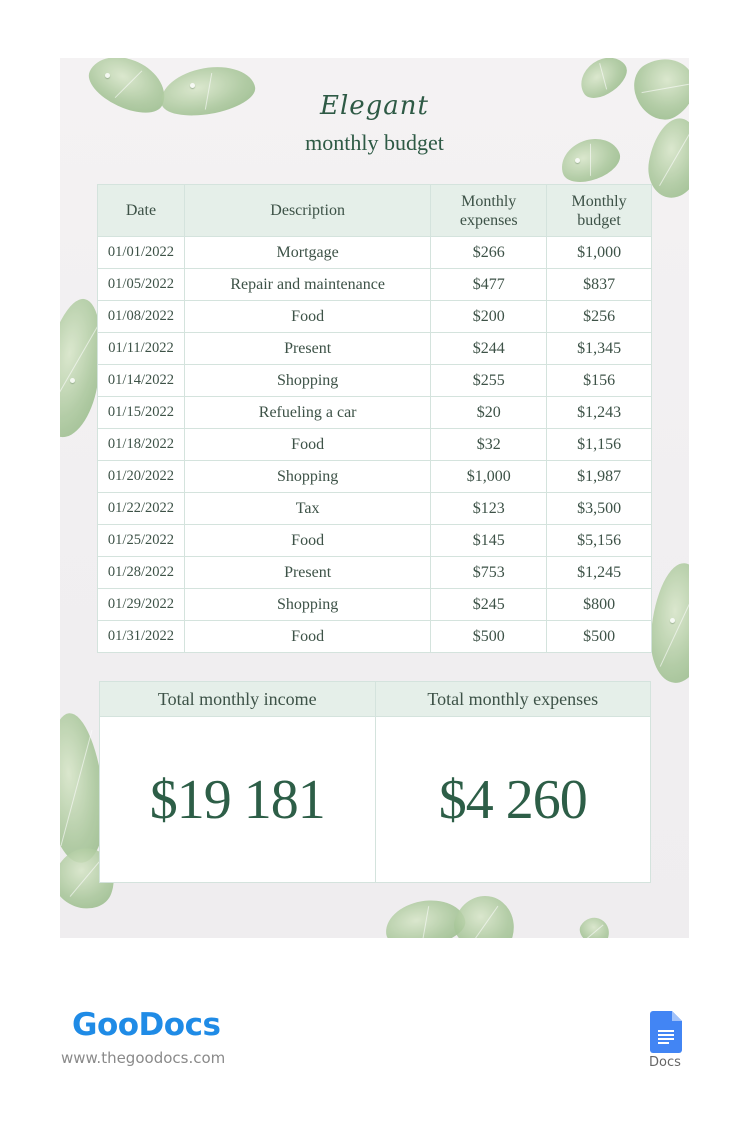 The height and width of the screenshot is (1144, 750). Describe the element at coordinates (665, 1062) in the screenshot. I see `docs-label: Docs` at that location.